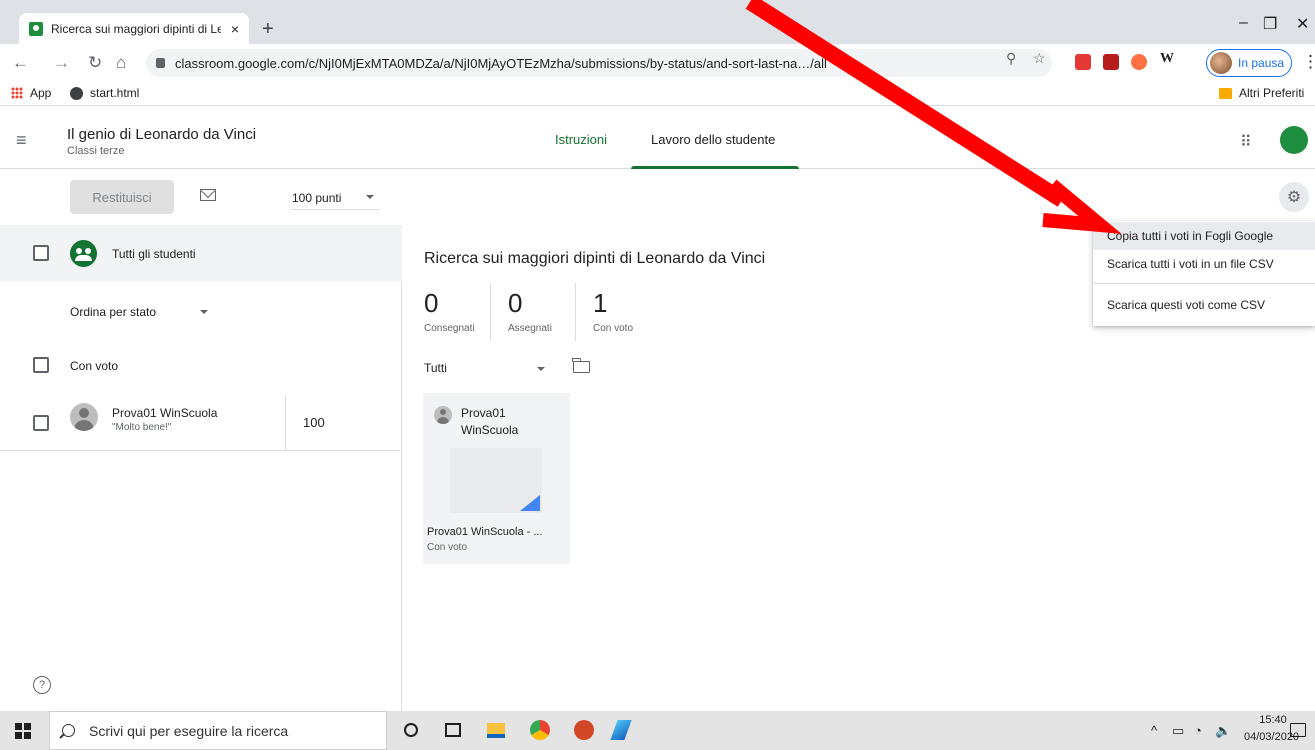 This screenshot has height=750, width=1315. What do you see at coordinates (235, 29) in the screenshot?
I see `close-tab-icon: ×` at bounding box center [235, 29].